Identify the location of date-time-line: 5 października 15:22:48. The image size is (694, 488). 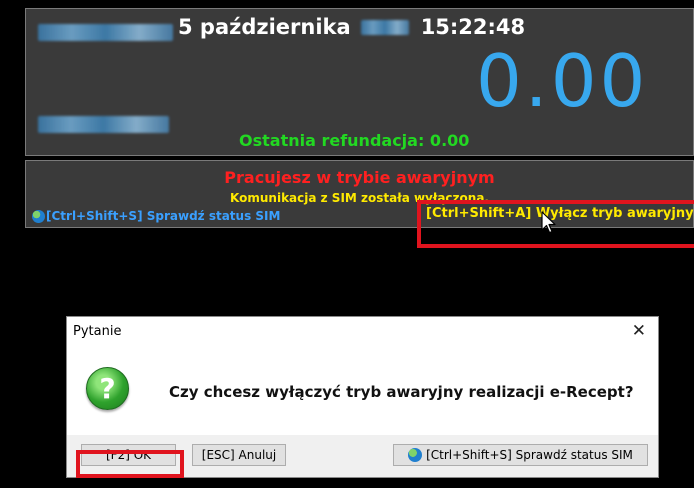
(351, 27).